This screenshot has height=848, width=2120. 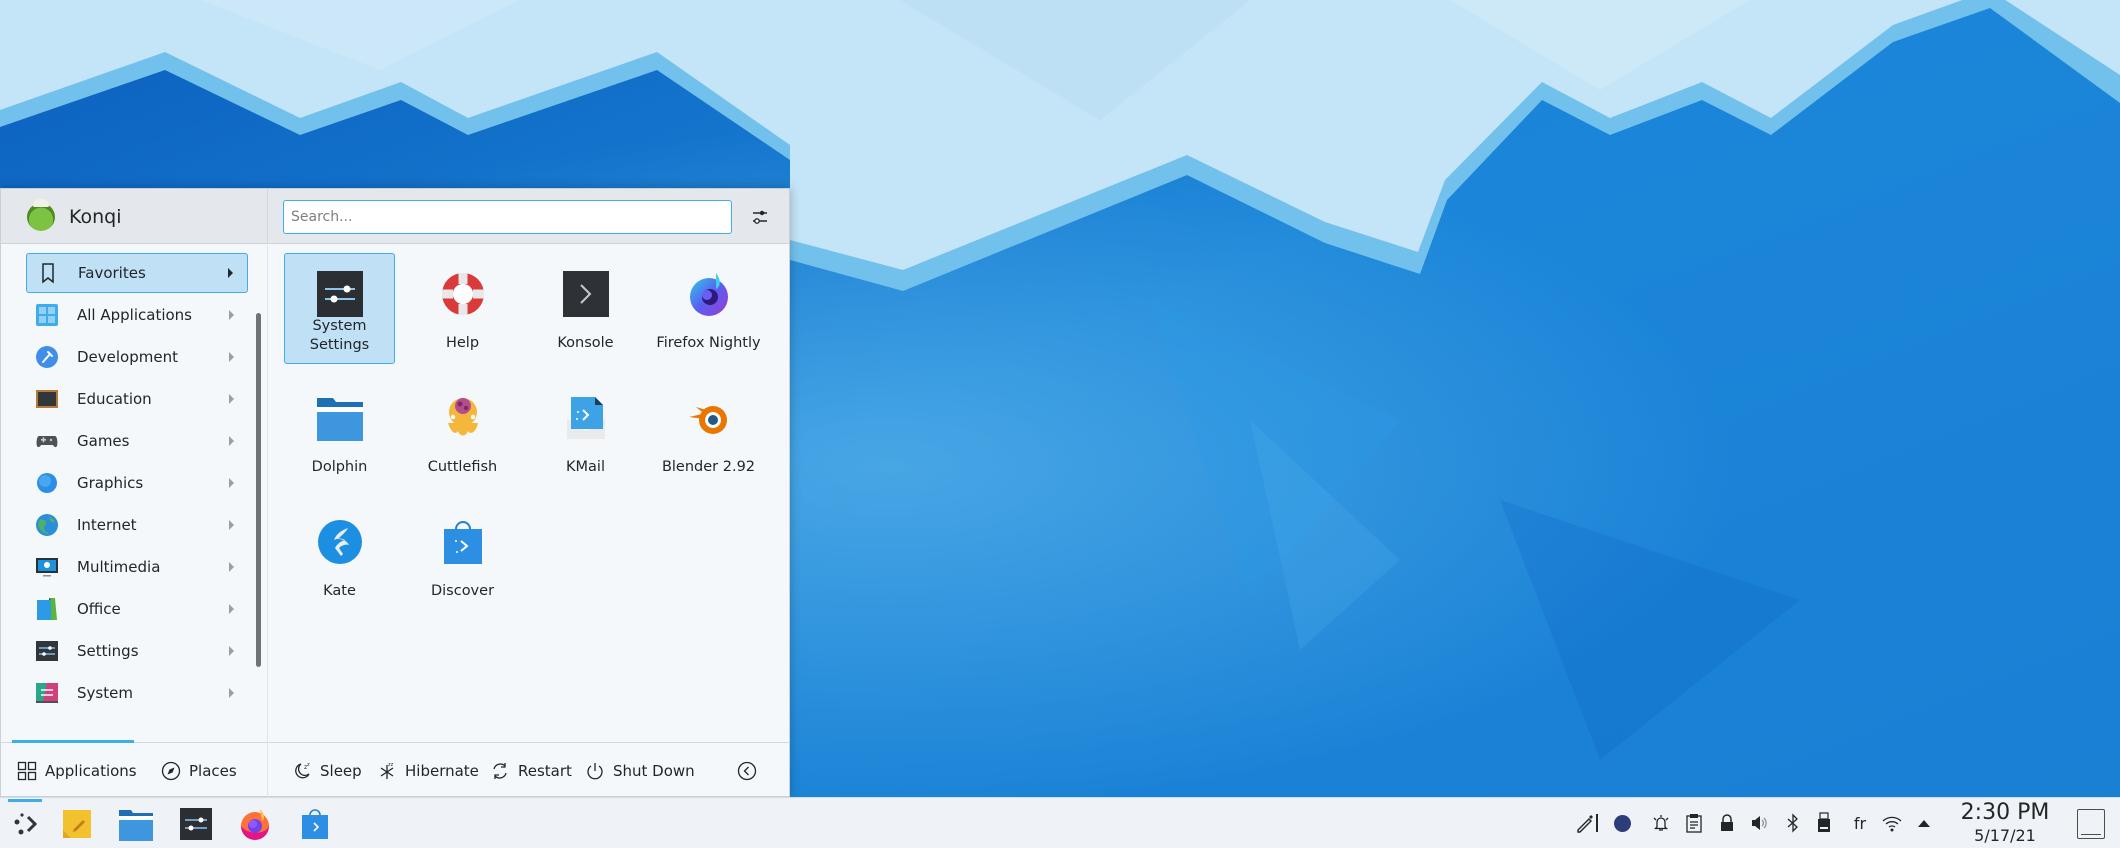 I want to click on restart-icon, so click(x=500, y=771).